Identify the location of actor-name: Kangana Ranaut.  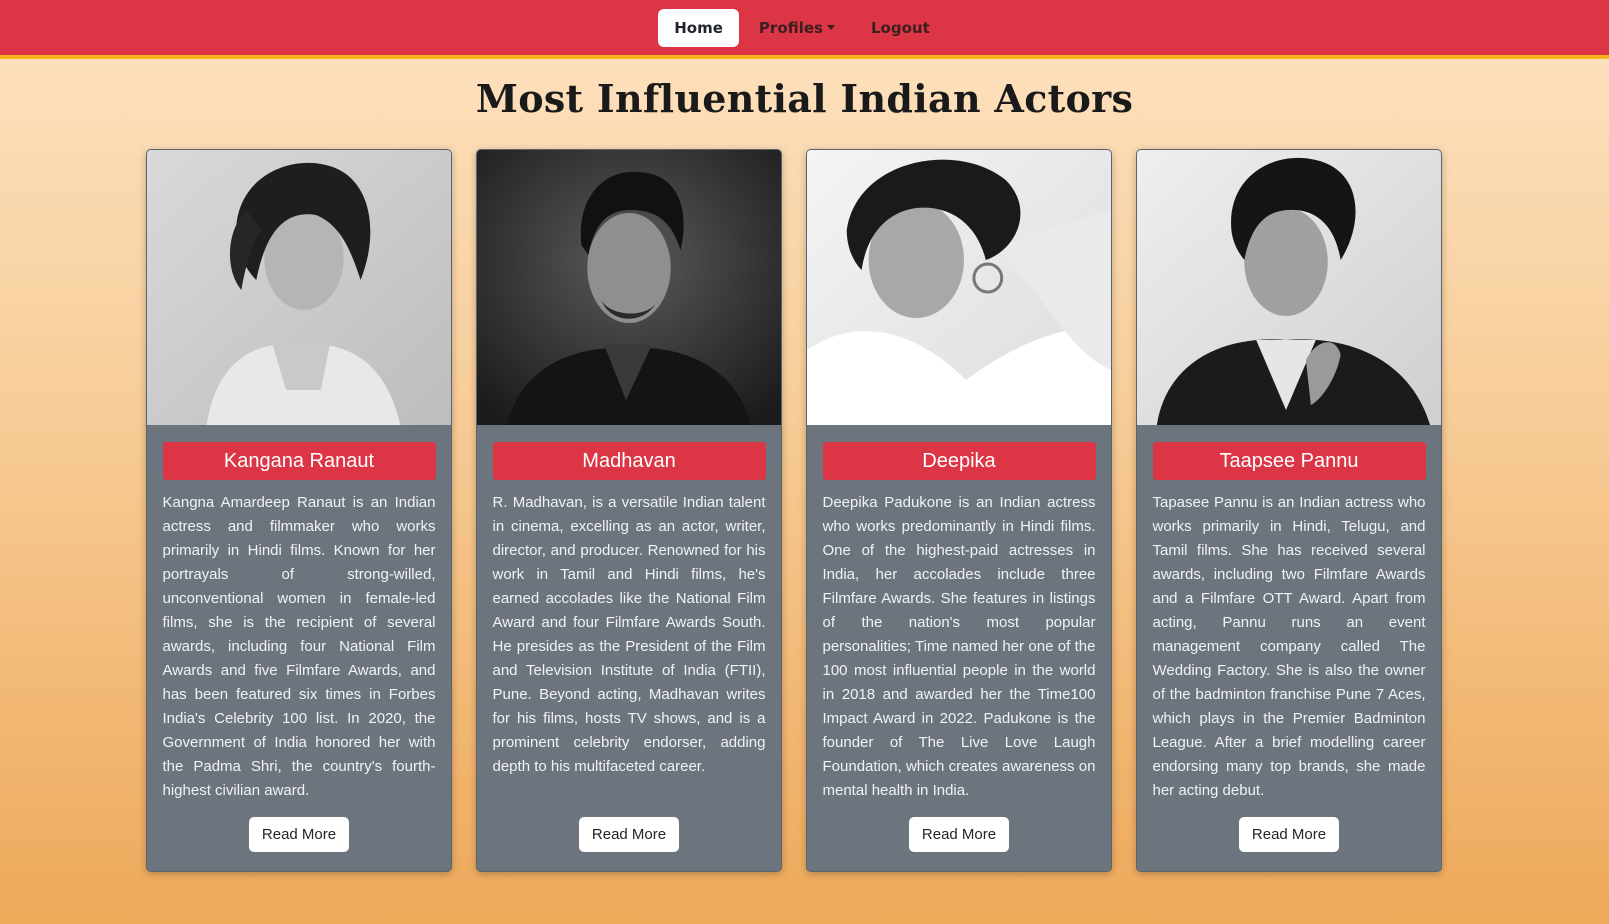
(299, 461).